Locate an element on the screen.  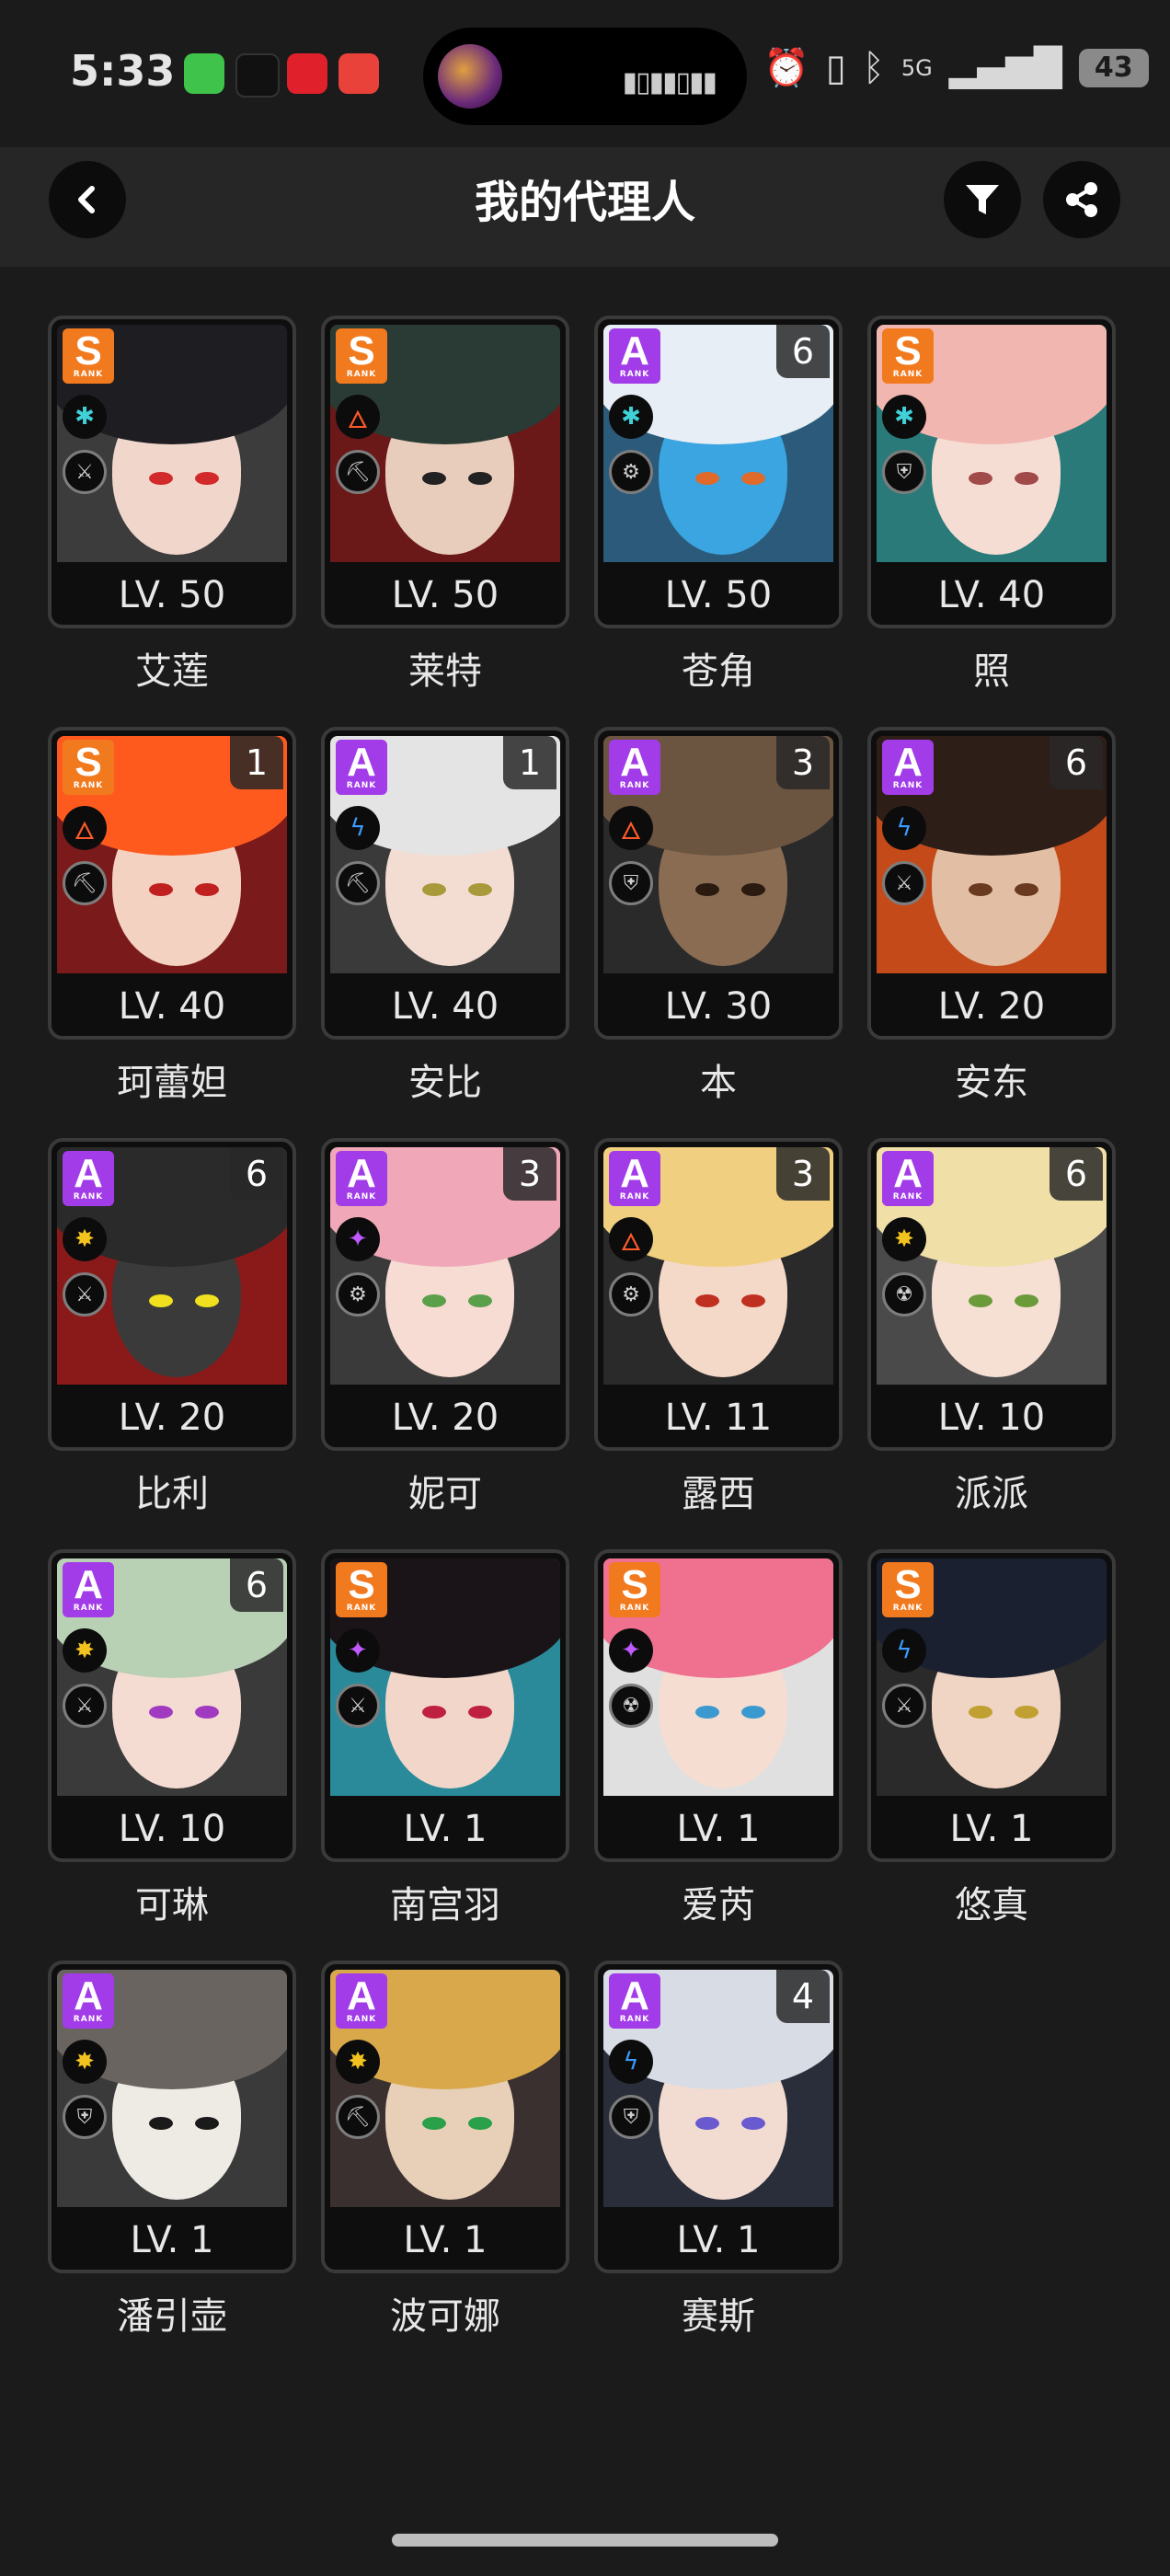
agent-card: A RANK ✸ ☢ 6 LV. 10 is located at coordinates (991, 1294).